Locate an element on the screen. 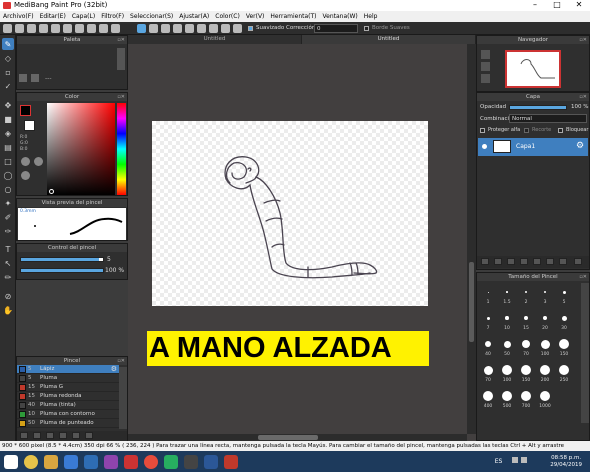  add-folder-icon is located at coordinates (511, 261).